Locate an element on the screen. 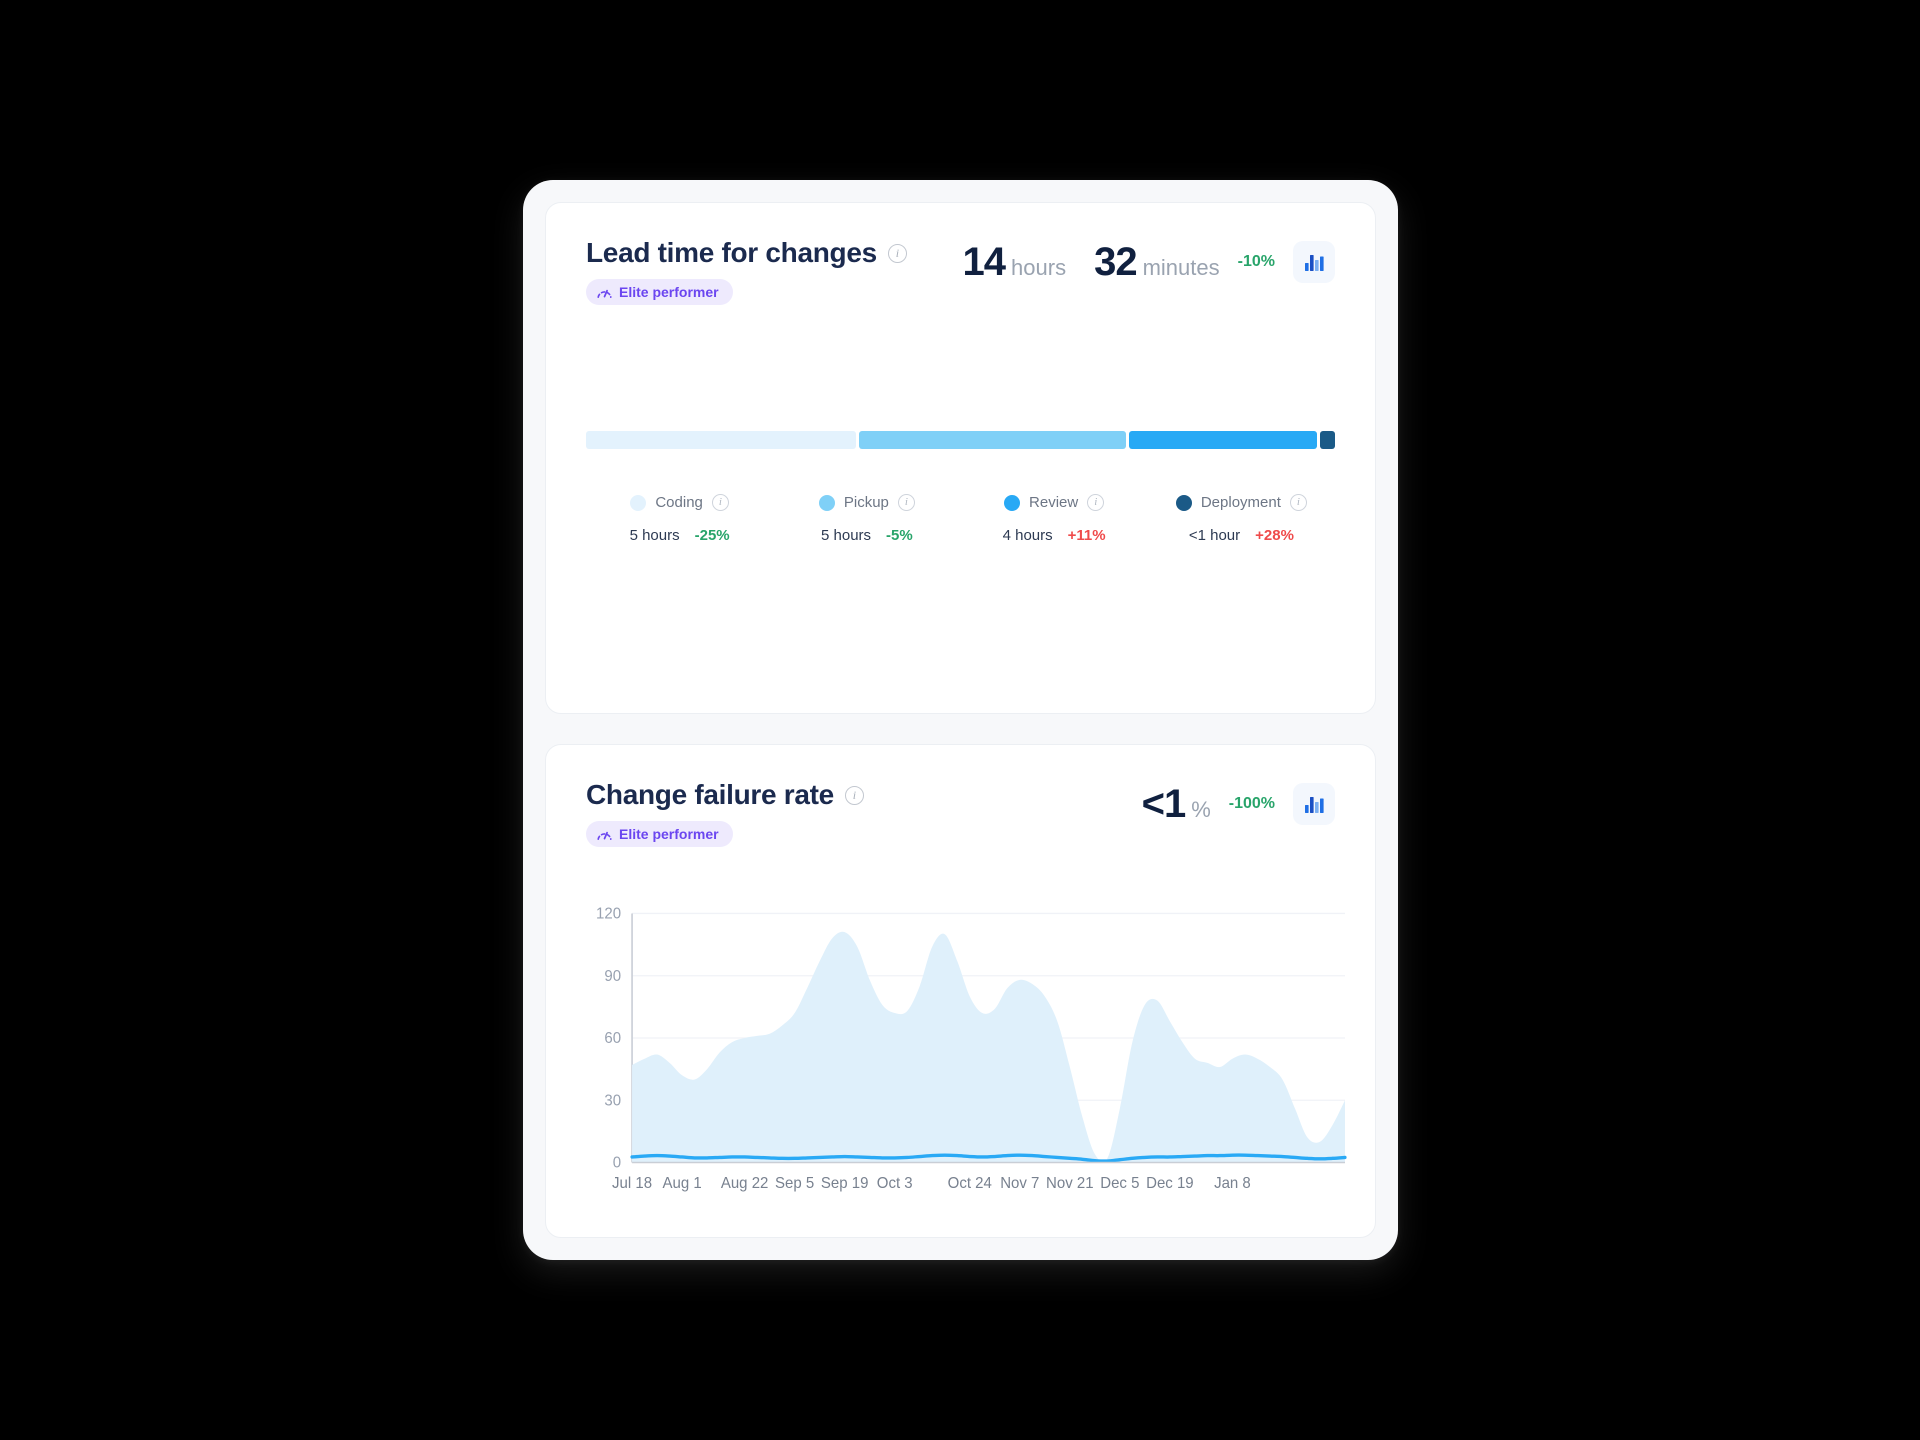 This screenshot has width=1920, height=1440. x-axis-tick-label: Oct 24 is located at coordinates (970, 1182).